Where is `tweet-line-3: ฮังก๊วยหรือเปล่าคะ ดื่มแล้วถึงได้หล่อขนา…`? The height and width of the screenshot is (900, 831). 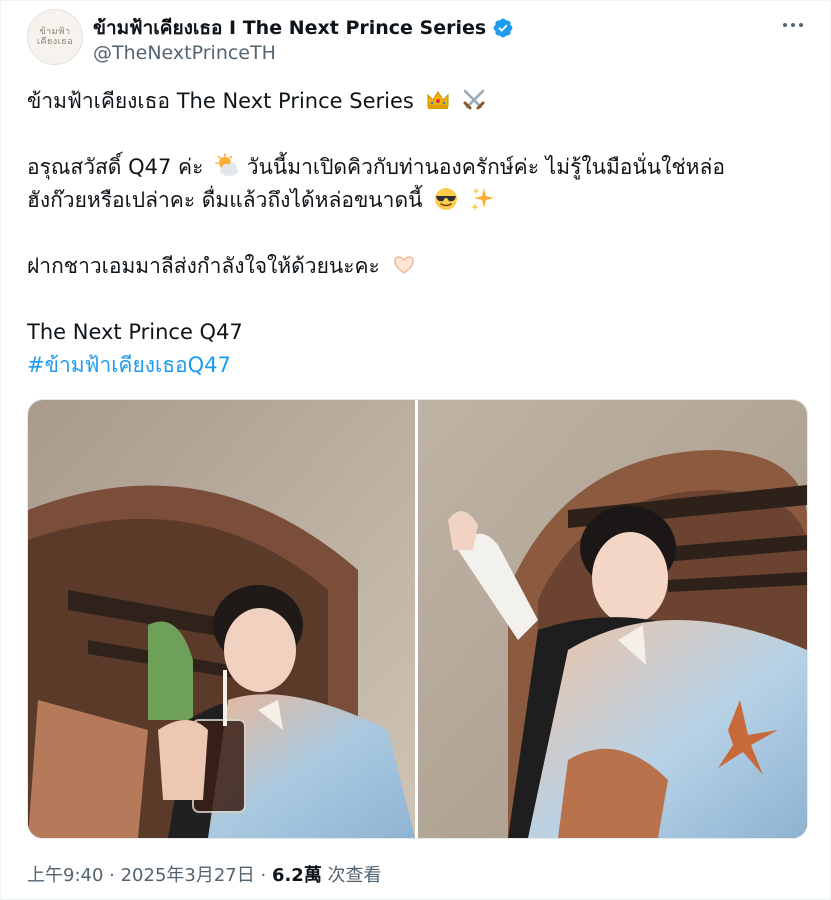 tweet-line-3: ฮังก๊วยหรือเปล่าคะ ดื่มแล้วถึงได้หล่อขนา… is located at coordinates (417, 200).